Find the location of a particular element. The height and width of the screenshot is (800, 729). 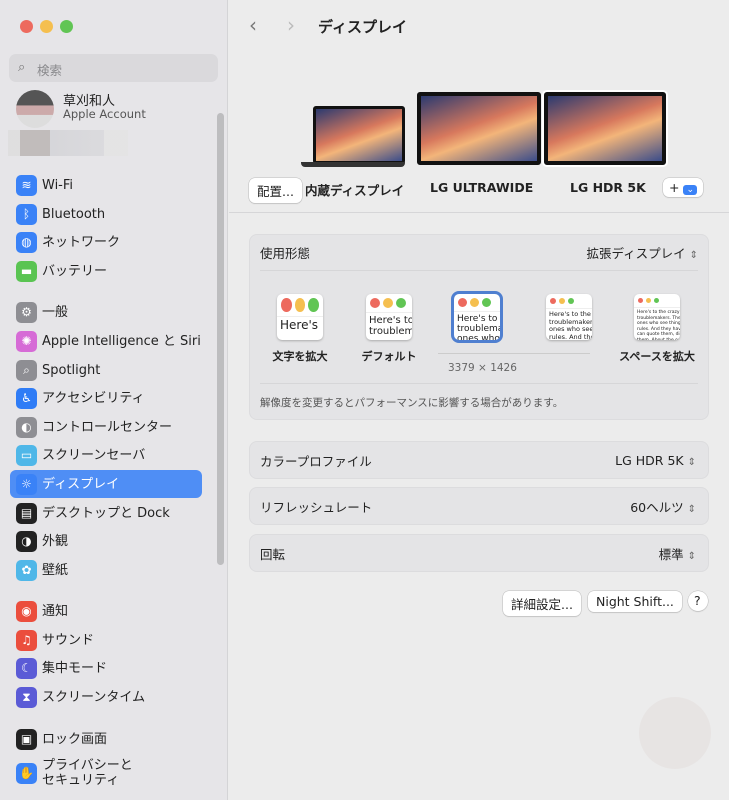

sidebar-item-1: ≋ Wi-Fi is located at coordinates (106, 185).